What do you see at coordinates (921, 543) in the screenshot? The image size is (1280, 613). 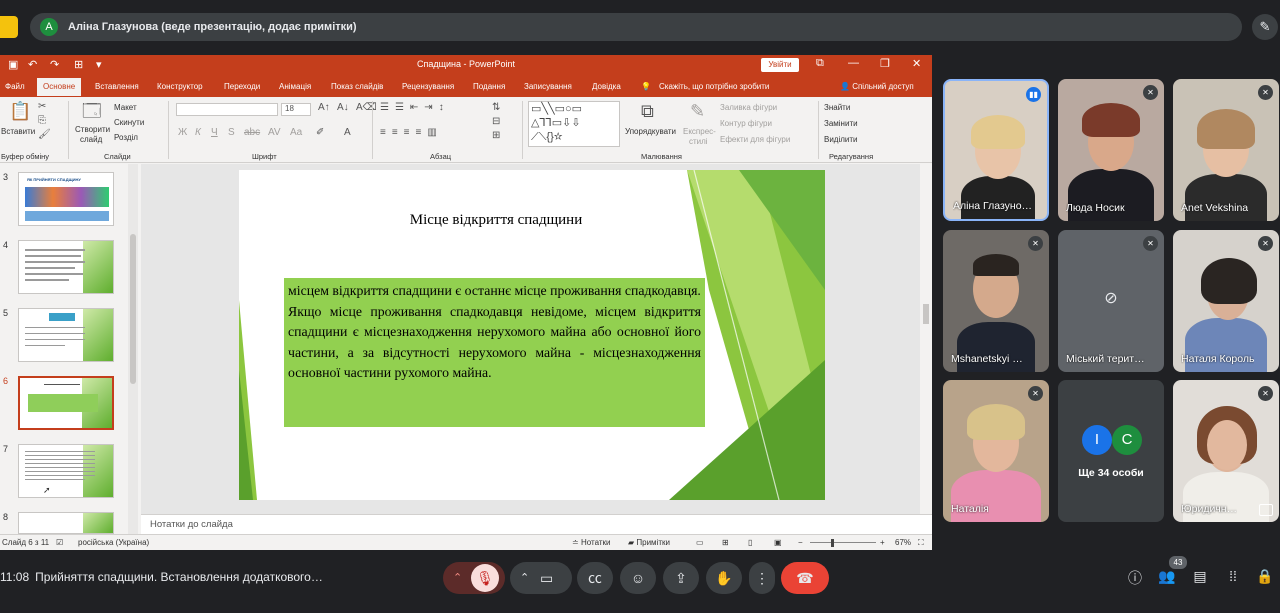 I see `fit-slide-icon: ⛶` at bounding box center [921, 543].